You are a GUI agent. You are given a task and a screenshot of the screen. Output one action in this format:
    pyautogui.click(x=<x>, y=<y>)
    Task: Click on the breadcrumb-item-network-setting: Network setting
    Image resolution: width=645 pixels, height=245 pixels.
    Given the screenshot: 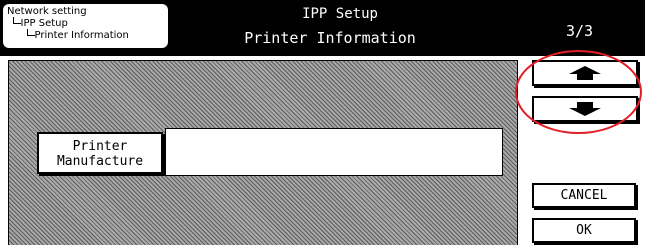 What is the action you would take?
    pyautogui.click(x=47, y=11)
    